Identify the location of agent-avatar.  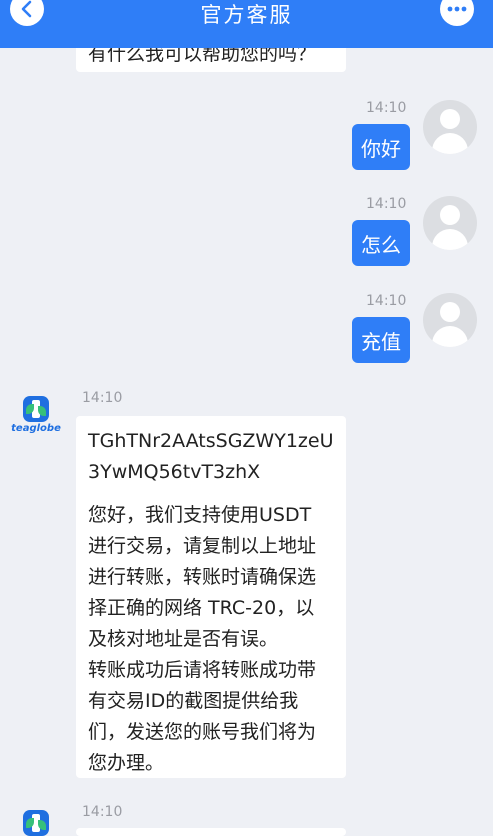
(36, 823).